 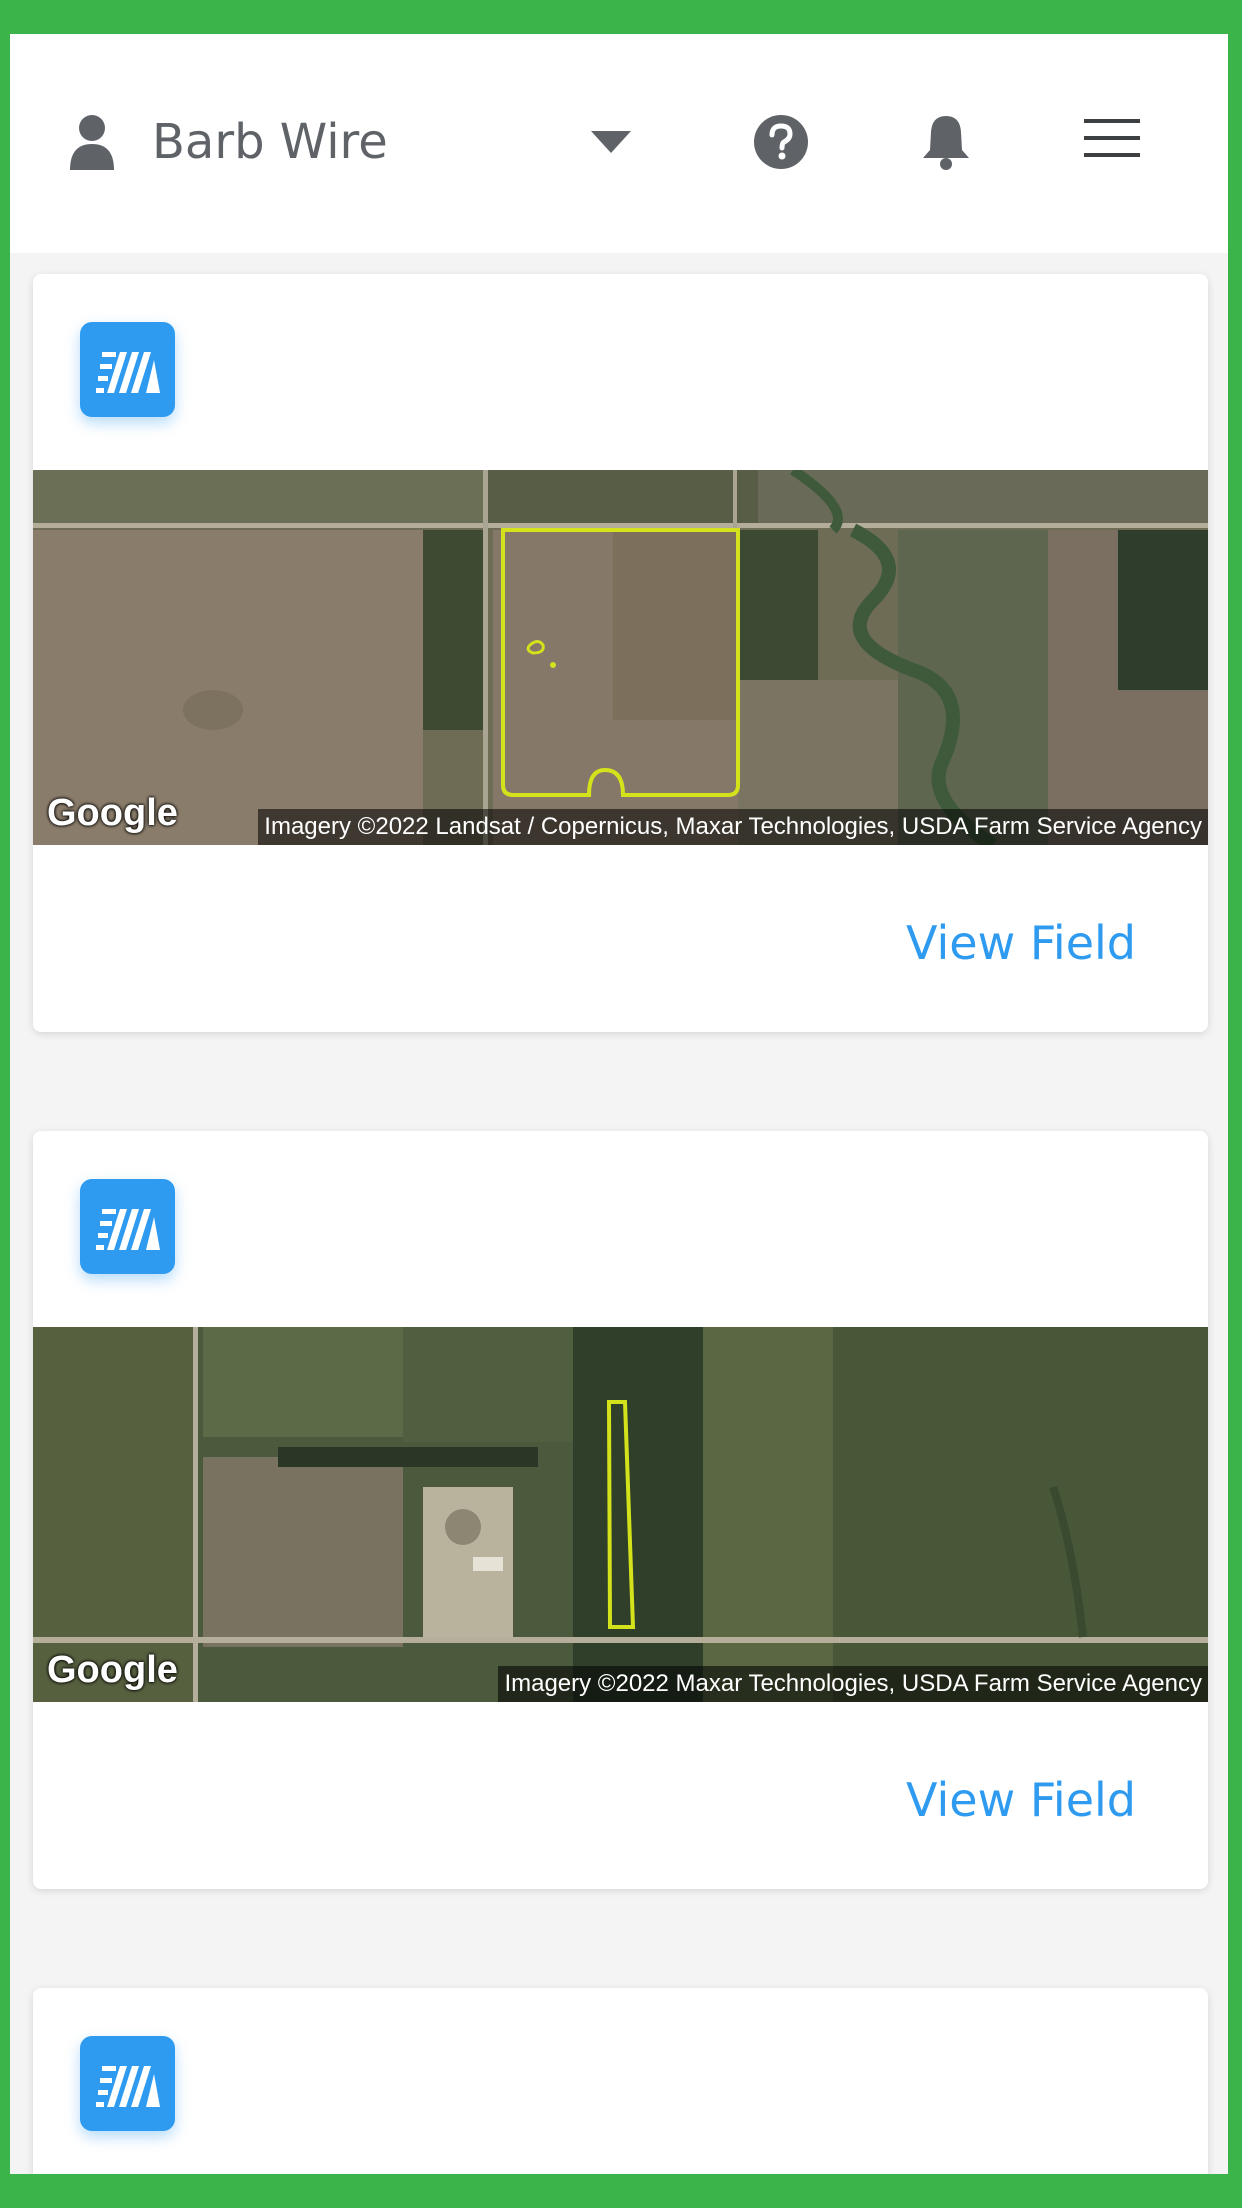 What do you see at coordinates (946, 142) in the screenshot?
I see `bell-icon` at bounding box center [946, 142].